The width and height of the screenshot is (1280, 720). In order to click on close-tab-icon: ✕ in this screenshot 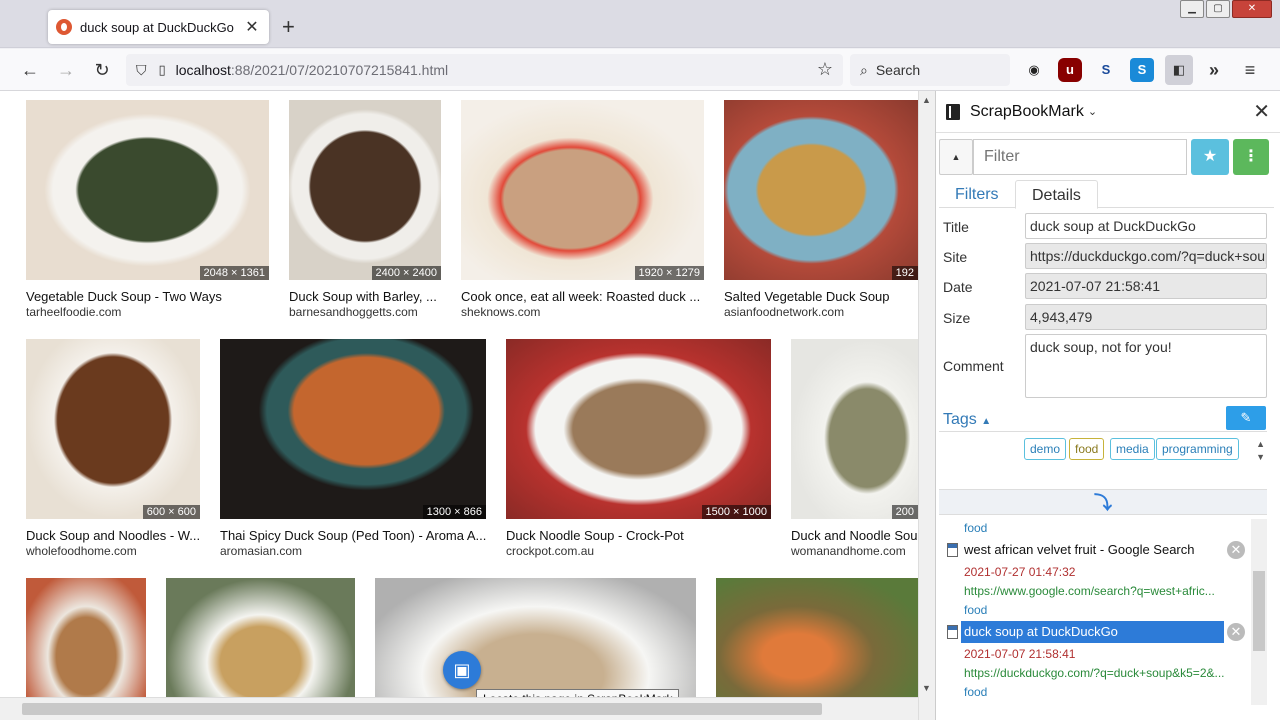, I will do `click(252, 27)`.